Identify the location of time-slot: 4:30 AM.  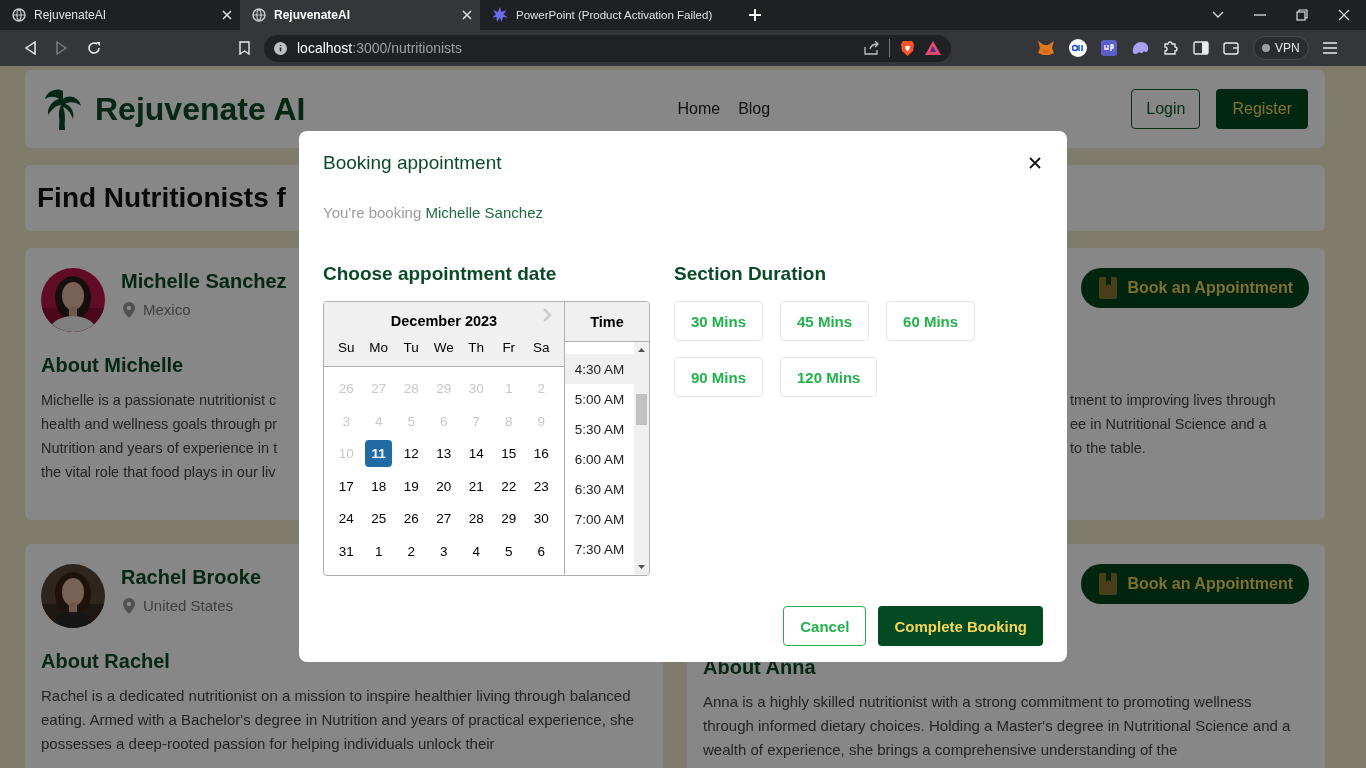
(599, 369).